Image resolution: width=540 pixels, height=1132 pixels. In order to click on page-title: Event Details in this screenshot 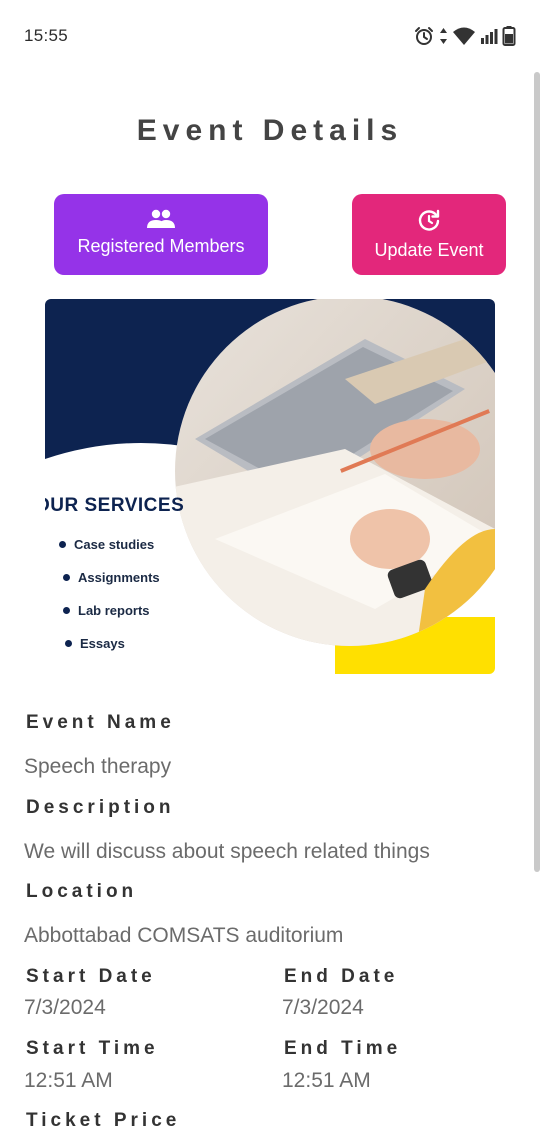, I will do `click(270, 130)`.